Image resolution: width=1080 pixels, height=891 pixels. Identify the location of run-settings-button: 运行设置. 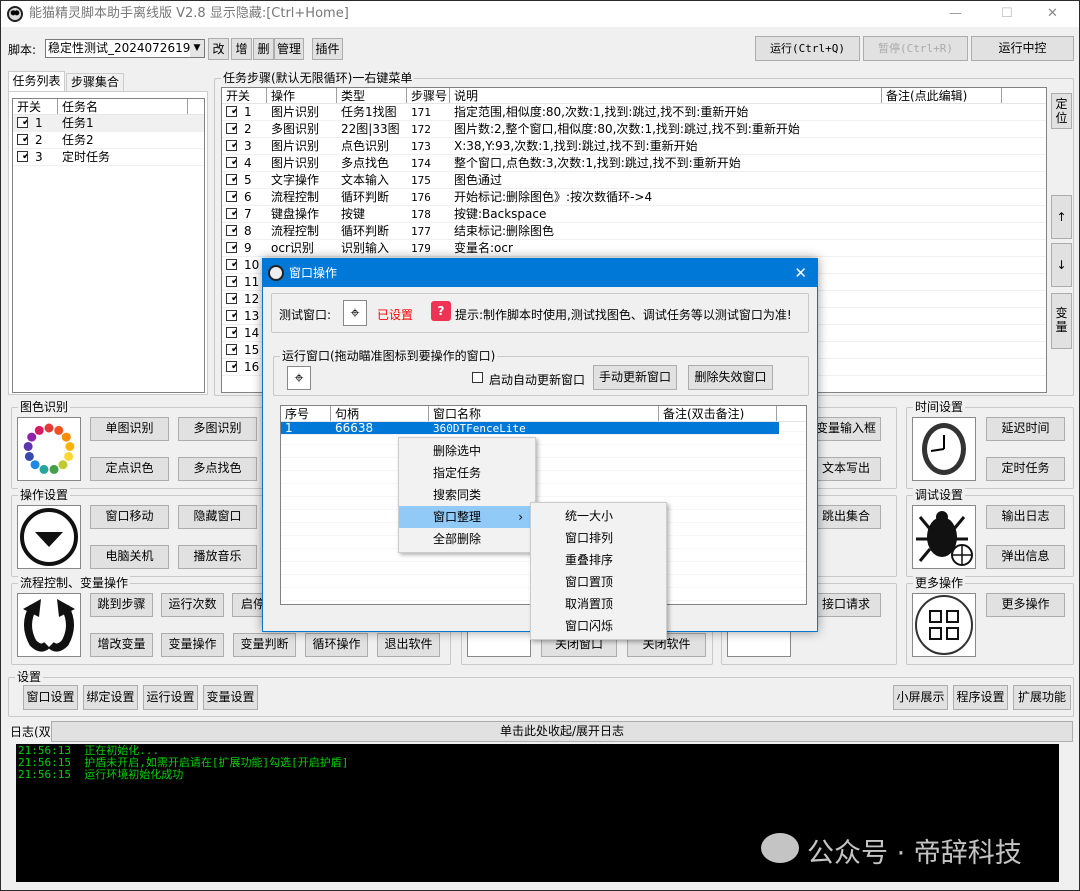
(170, 697).